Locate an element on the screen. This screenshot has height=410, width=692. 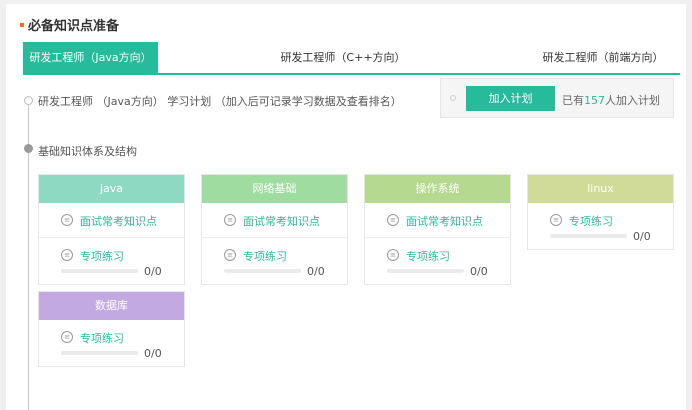
card-header: 操作系统 is located at coordinates (437, 189).